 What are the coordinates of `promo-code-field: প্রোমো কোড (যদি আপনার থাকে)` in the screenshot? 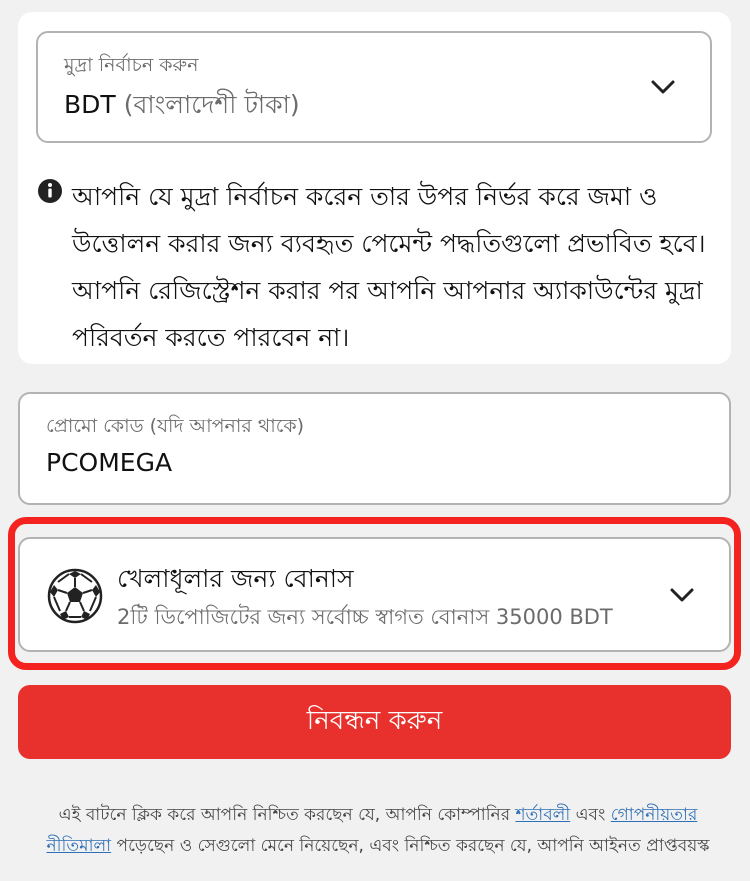 It's located at (374, 448).